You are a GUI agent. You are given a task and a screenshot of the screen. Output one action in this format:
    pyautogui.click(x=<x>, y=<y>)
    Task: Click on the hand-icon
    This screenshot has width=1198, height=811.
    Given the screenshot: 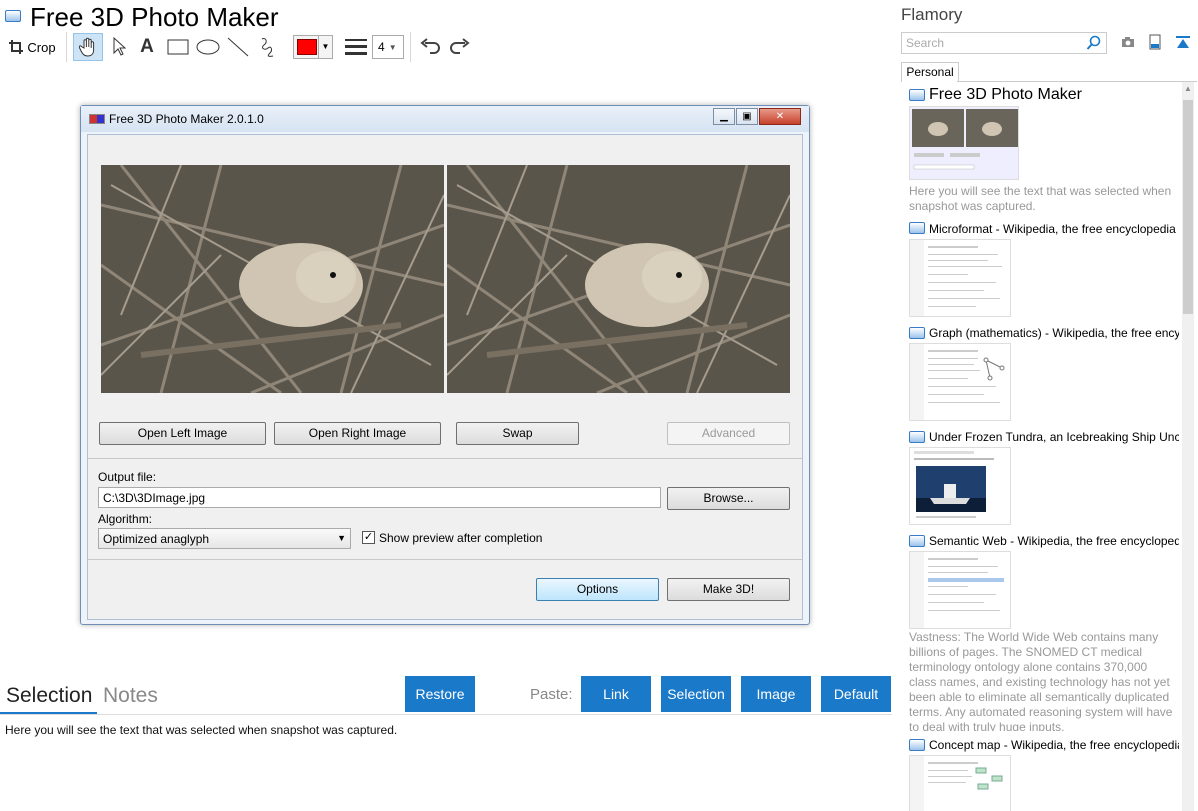 What is the action you would take?
    pyautogui.click(x=87, y=47)
    